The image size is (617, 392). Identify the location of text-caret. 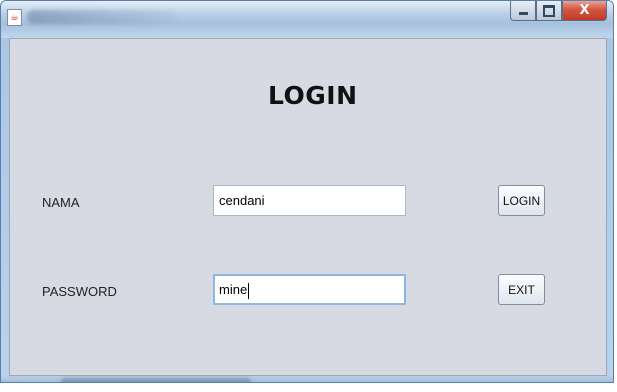
(249, 290).